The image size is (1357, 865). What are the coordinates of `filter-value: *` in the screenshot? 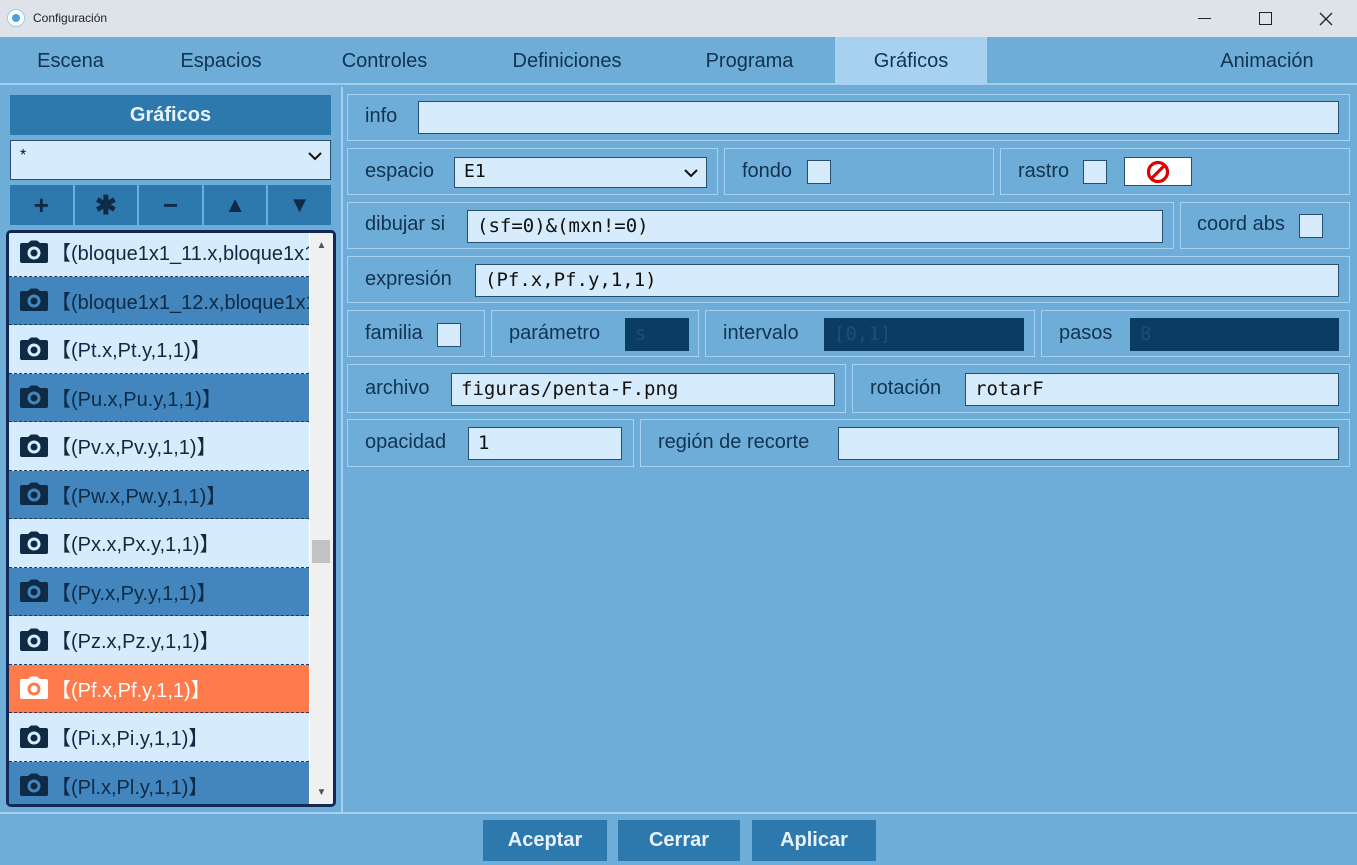 It's located at (23, 155).